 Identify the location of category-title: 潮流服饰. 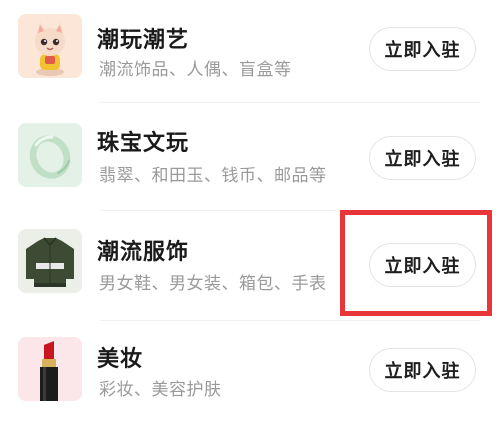
(143, 252).